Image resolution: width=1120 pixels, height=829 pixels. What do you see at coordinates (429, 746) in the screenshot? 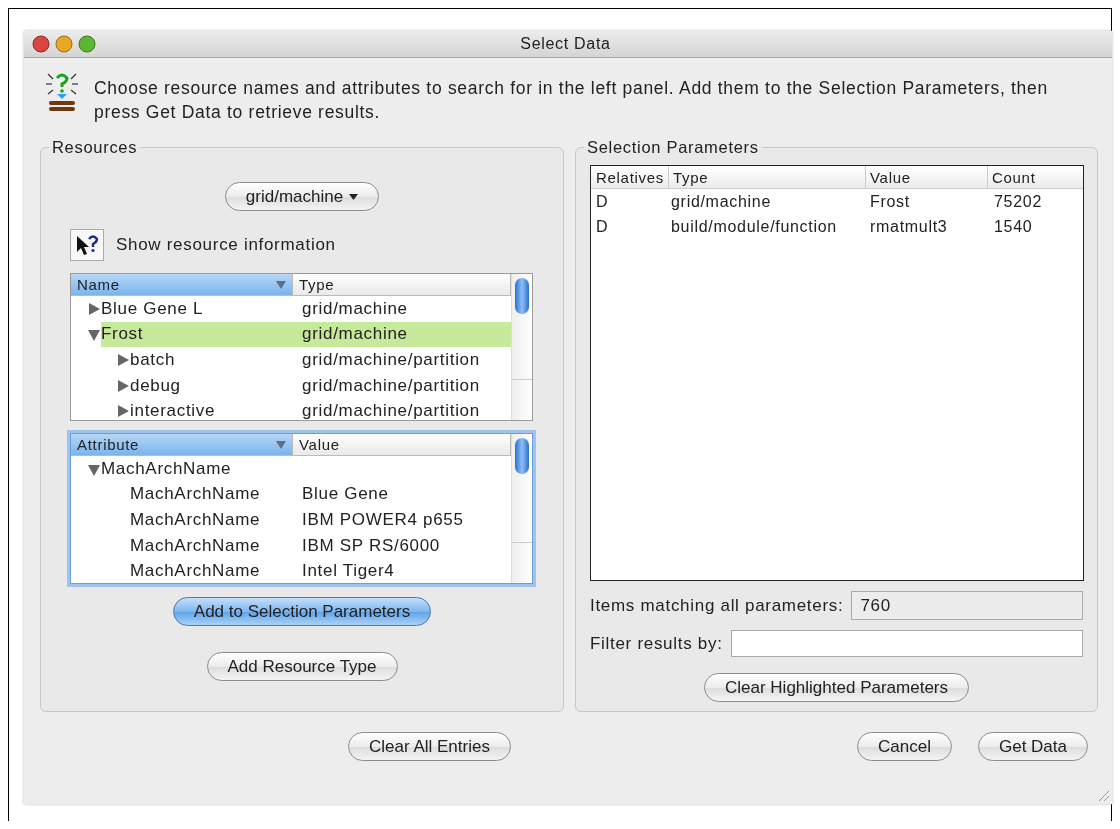
I see `clear-all-button: Clear All Entries` at bounding box center [429, 746].